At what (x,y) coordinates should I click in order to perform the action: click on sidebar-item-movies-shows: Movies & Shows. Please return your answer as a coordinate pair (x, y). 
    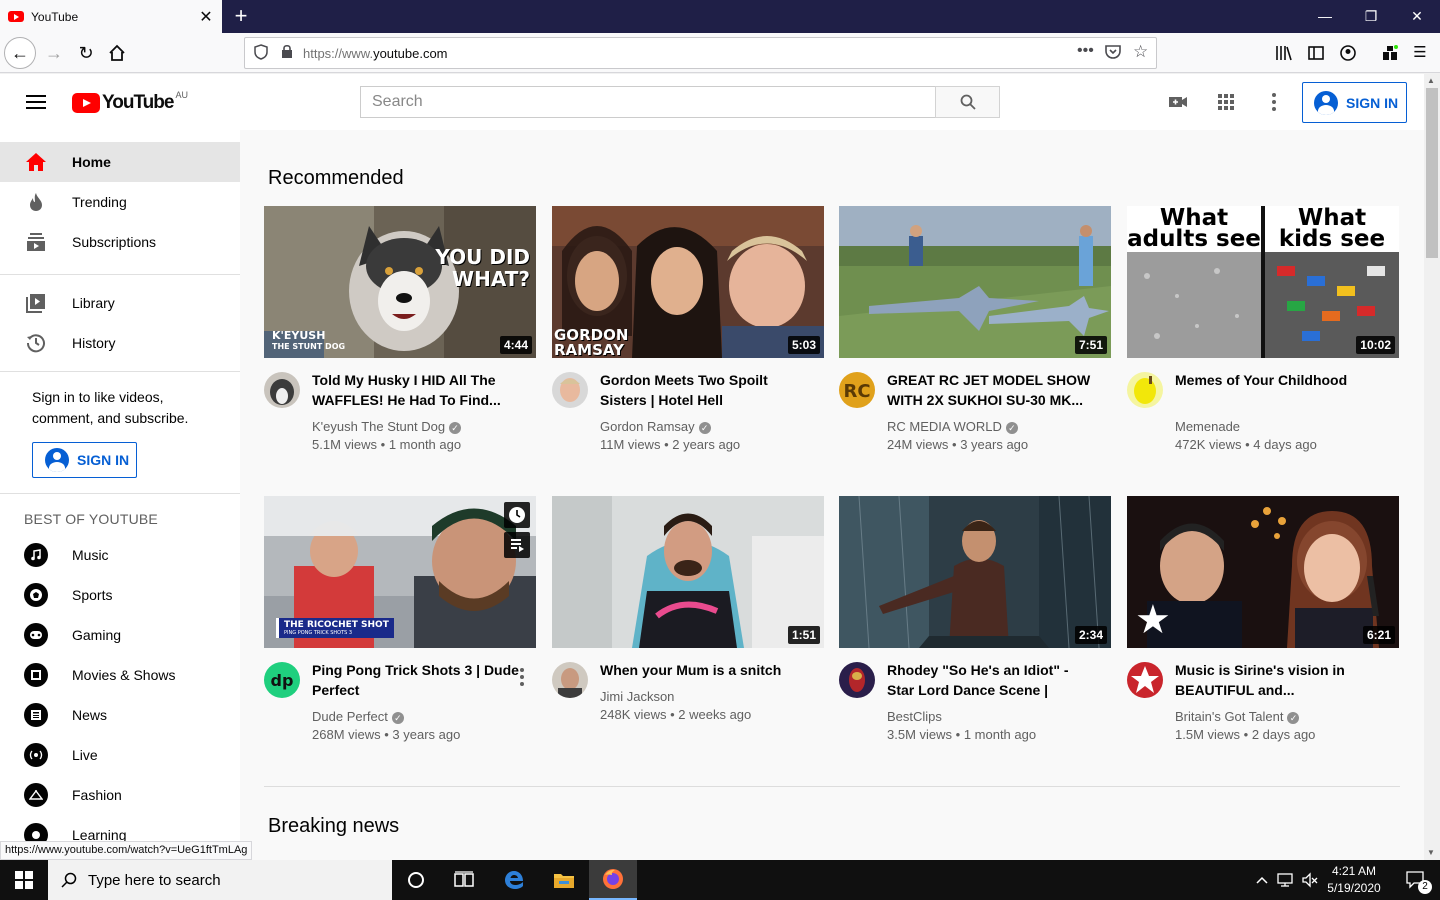
    Looking at the image, I should click on (120, 675).